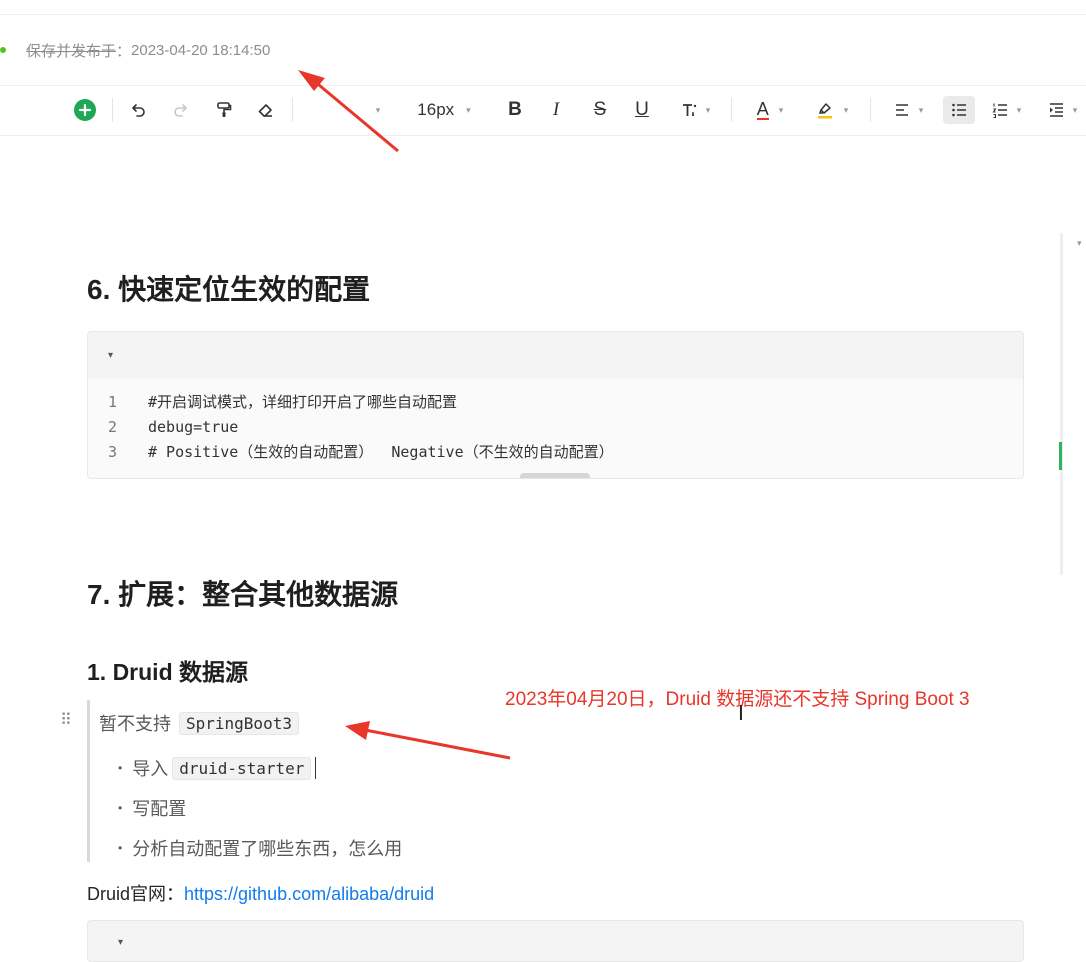  I want to click on code-block-header: ▾, so click(555, 355).